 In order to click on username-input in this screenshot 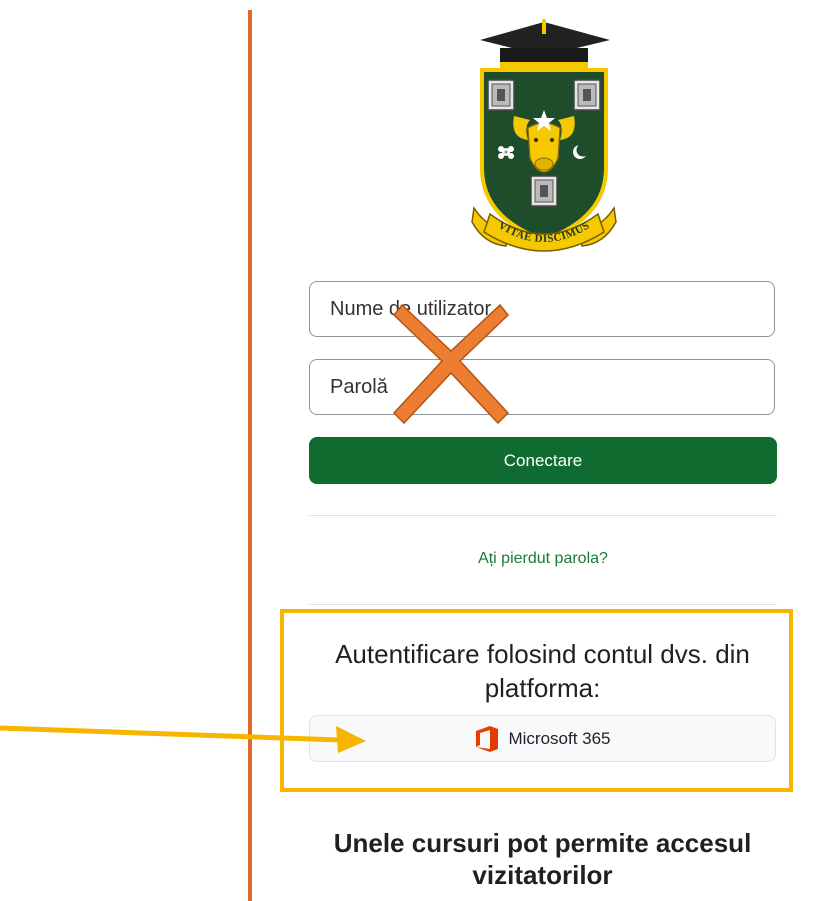, I will do `click(542, 309)`.